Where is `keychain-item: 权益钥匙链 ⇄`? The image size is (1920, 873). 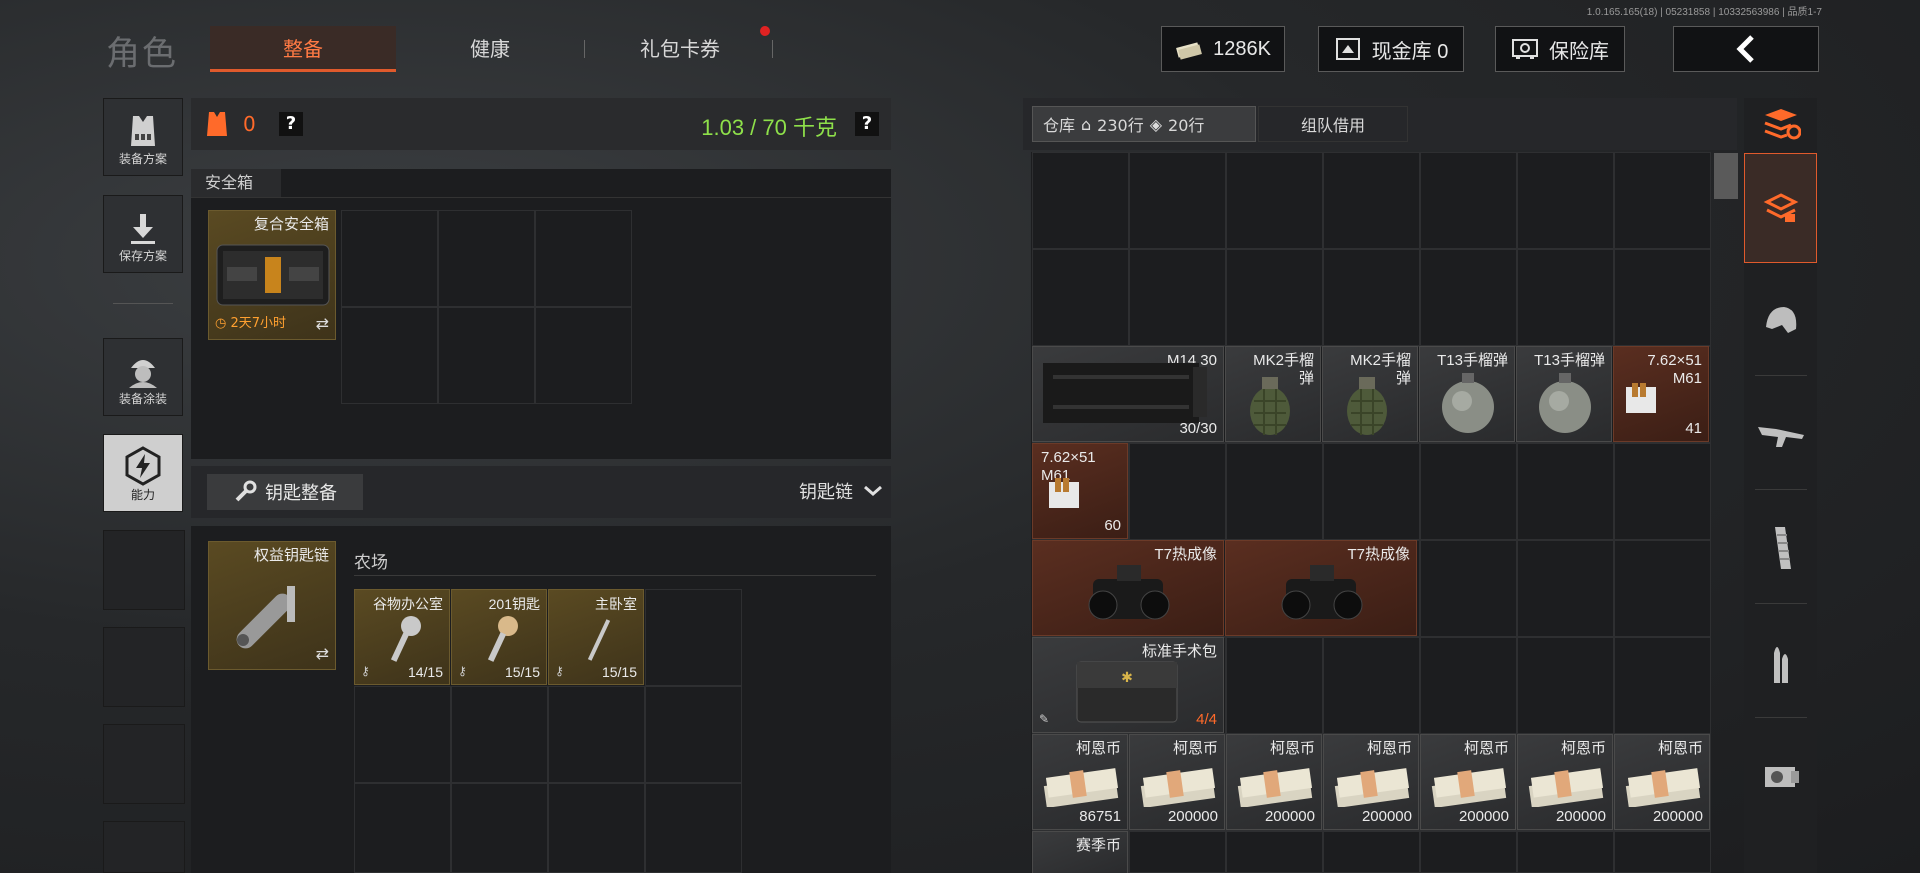 keychain-item: 权益钥匙链 ⇄ is located at coordinates (272, 605).